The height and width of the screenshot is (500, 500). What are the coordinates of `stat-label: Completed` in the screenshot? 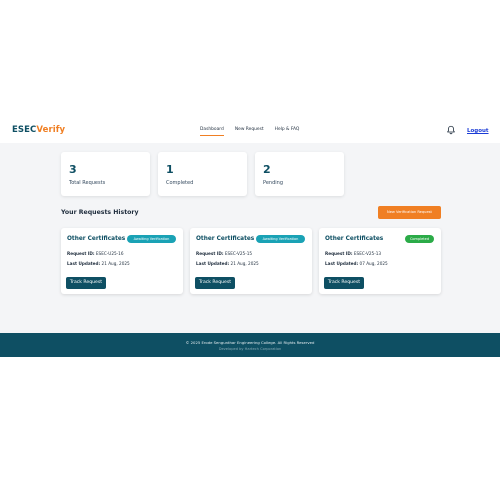 It's located at (180, 183).